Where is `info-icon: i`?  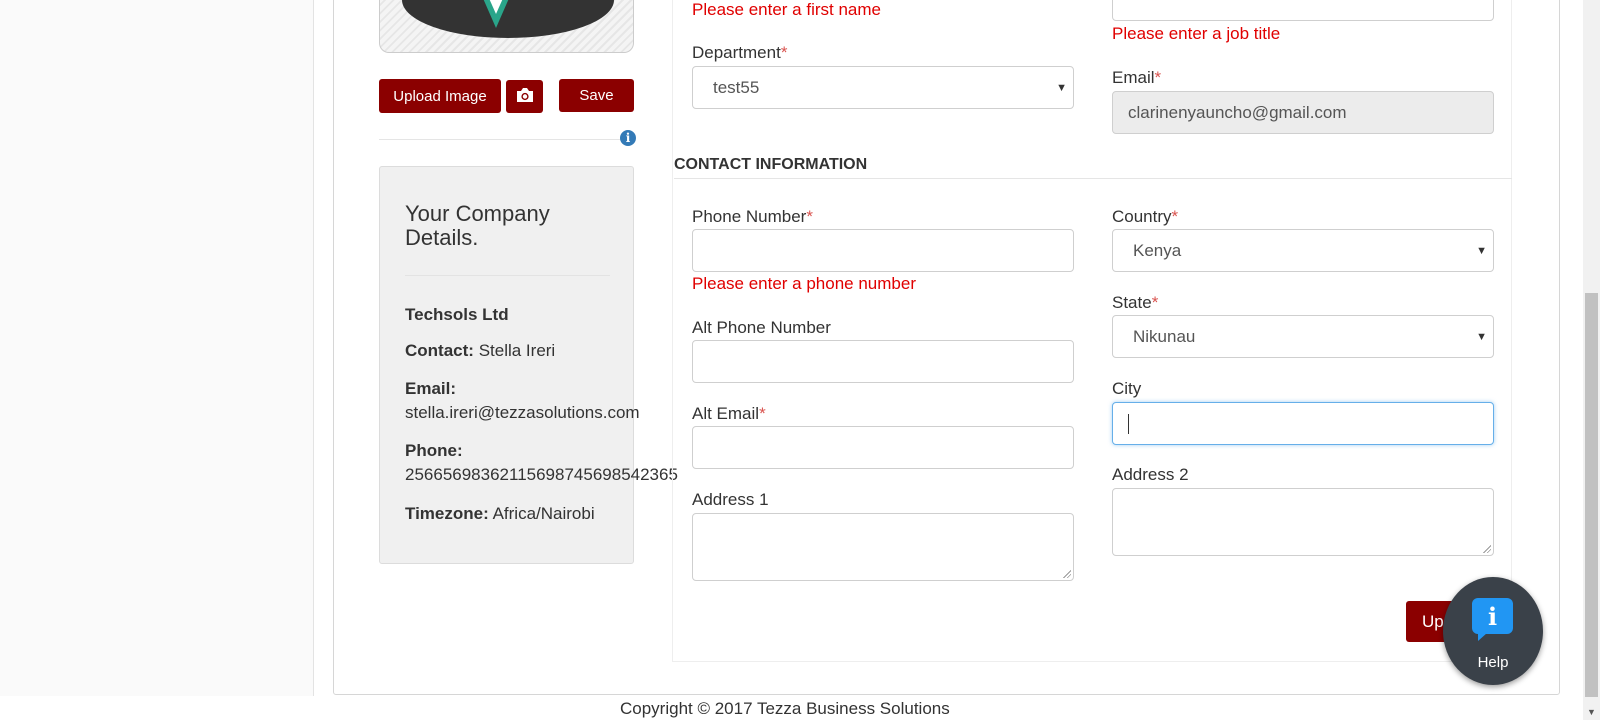 info-icon: i is located at coordinates (628, 138).